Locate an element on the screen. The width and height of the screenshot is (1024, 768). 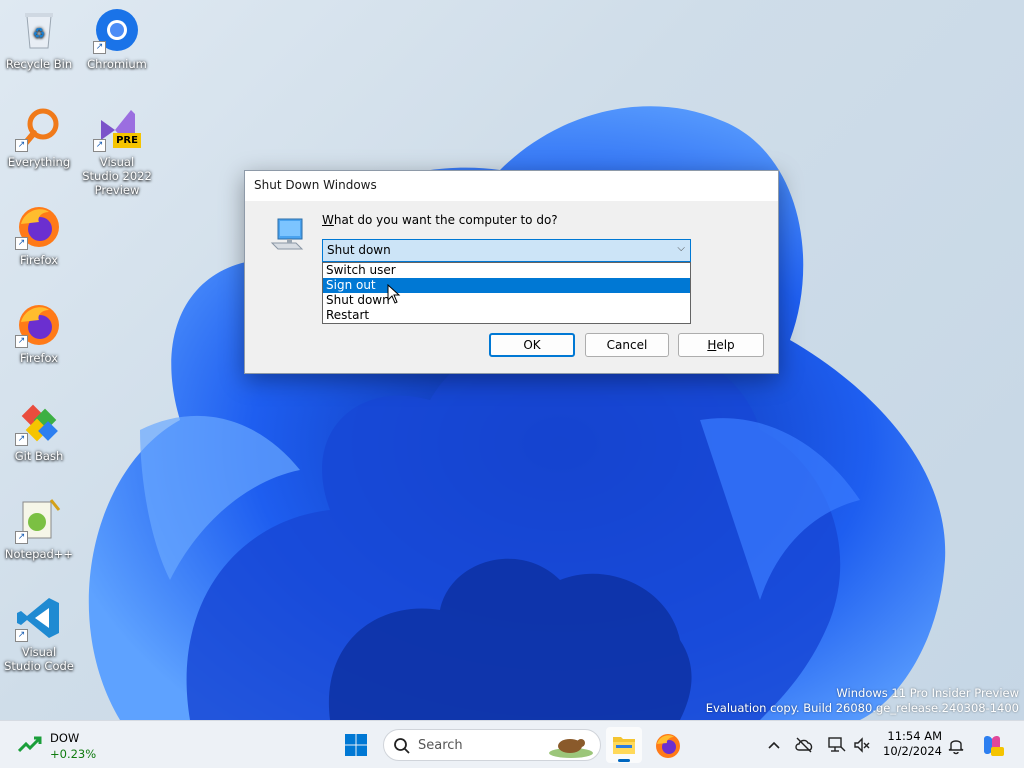
option-switch-user: Switch user is located at coordinates (506, 270).